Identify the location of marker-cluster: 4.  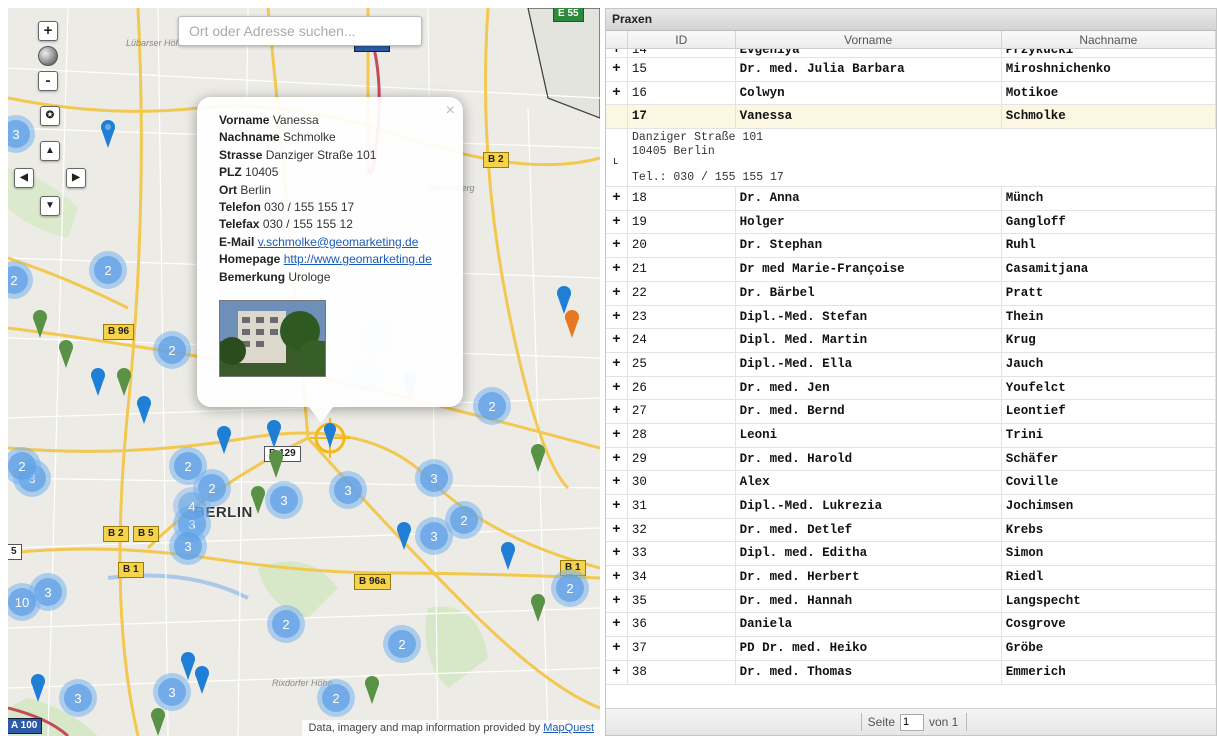
(192, 506).